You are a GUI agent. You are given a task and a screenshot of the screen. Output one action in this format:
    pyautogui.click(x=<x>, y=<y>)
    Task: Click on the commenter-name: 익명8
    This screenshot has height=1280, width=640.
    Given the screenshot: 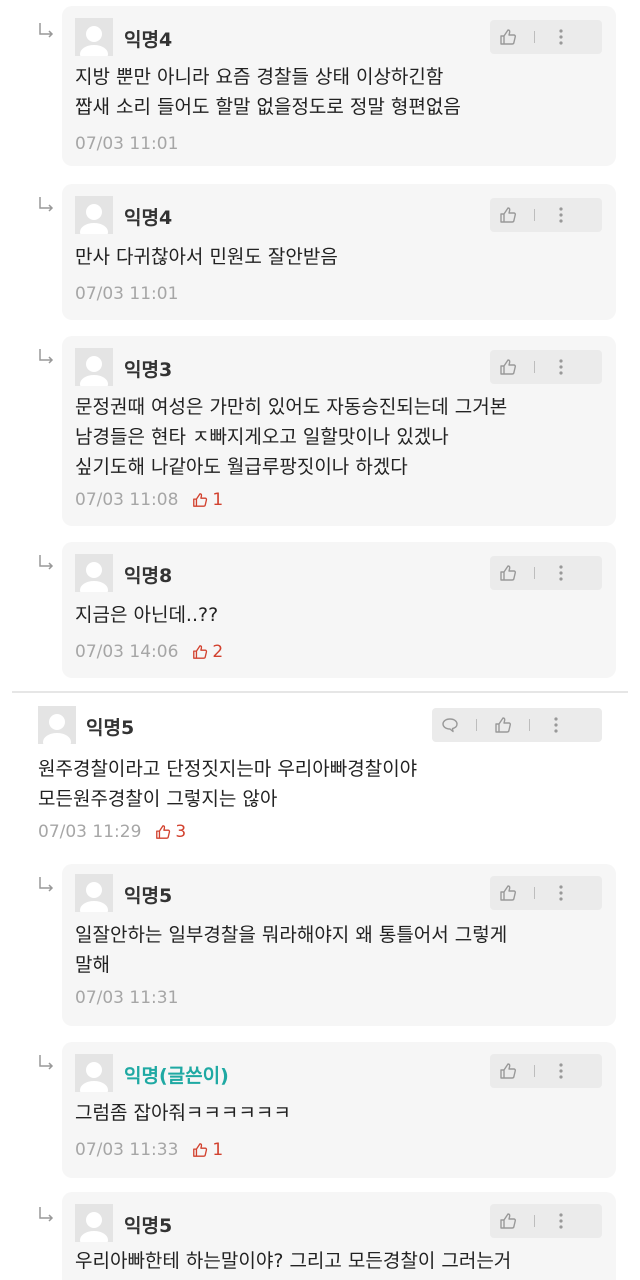 What is the action you would take?
    pyautogui.click(x=148, y=574)
    